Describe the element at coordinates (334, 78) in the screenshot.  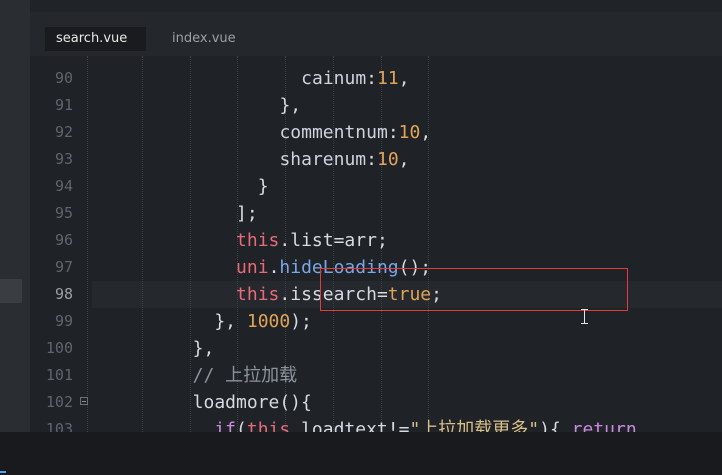
I see `code-token: cainum` at that location.